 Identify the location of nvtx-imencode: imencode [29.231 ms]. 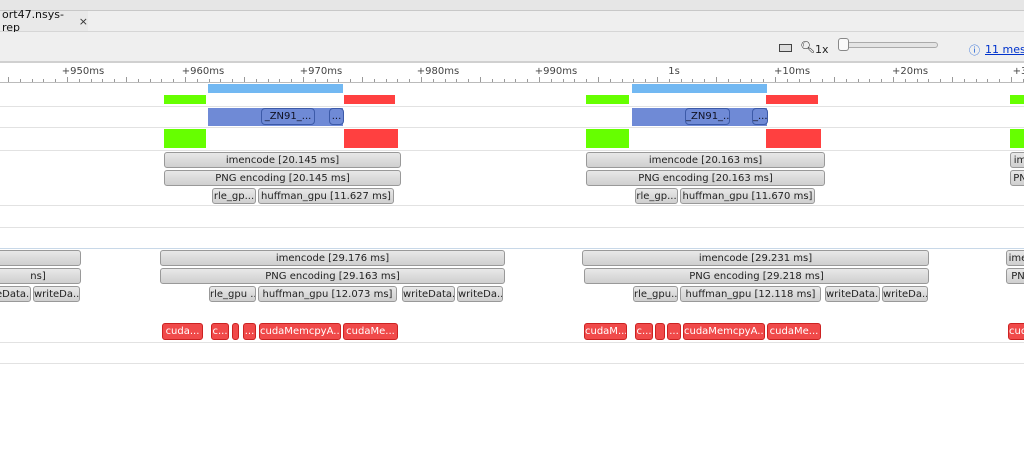
(755, 258).